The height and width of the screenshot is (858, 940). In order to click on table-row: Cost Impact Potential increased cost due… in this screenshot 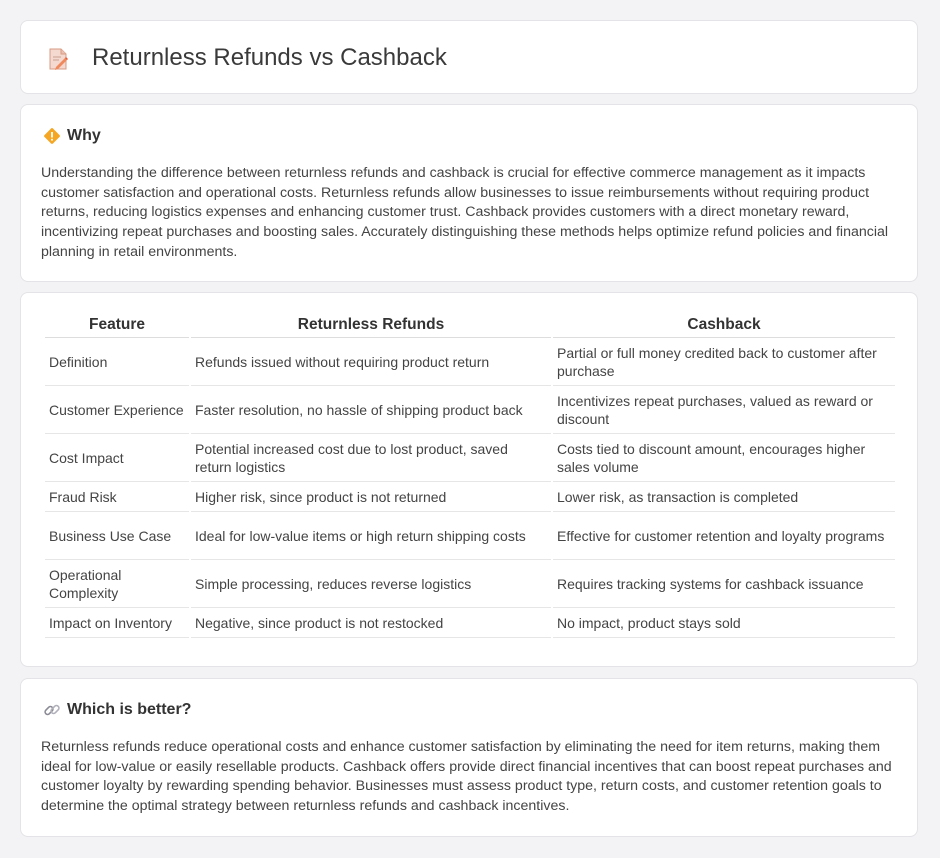, I will do `click(470, 458)`.